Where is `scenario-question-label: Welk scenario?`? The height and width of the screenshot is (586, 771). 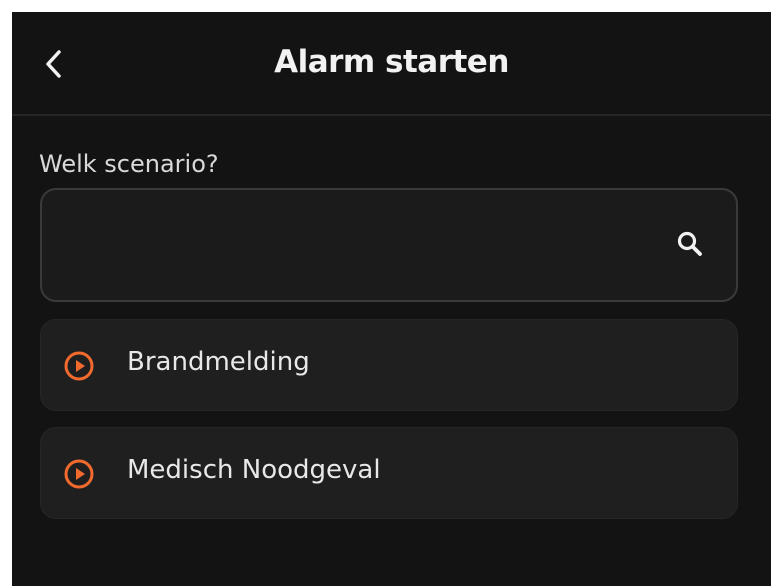 scenario-question-label: Welk scenario? is located at coordinates (129, 164).